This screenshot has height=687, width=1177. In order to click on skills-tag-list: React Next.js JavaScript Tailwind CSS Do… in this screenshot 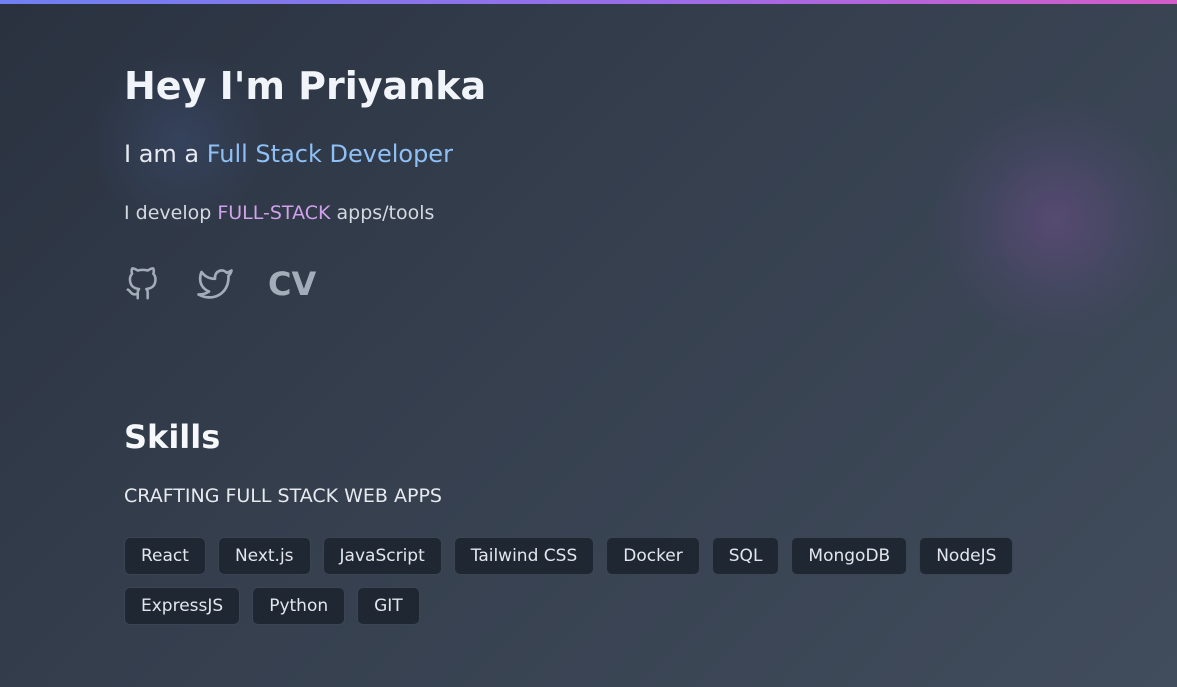, I will do `click(584, 581)`.